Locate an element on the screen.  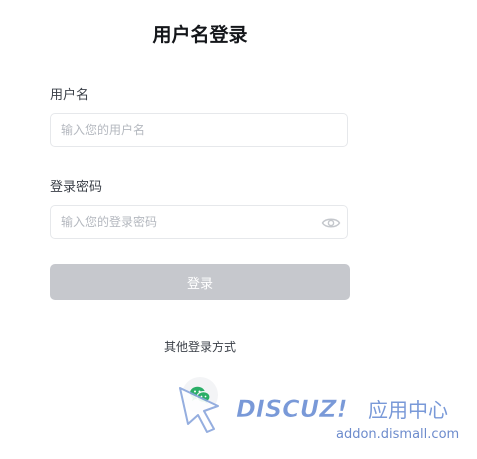
page-title: 用户名登录 is located at coordinates (200, 35).